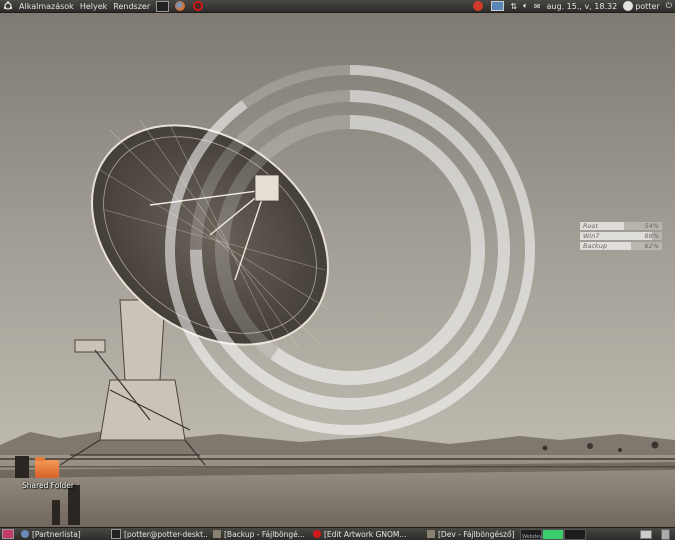 The width and height of the screenshot is (675, 540). Describe the element at coordinates (628, 6) in the screenshot. I see `user-icon` at that location.